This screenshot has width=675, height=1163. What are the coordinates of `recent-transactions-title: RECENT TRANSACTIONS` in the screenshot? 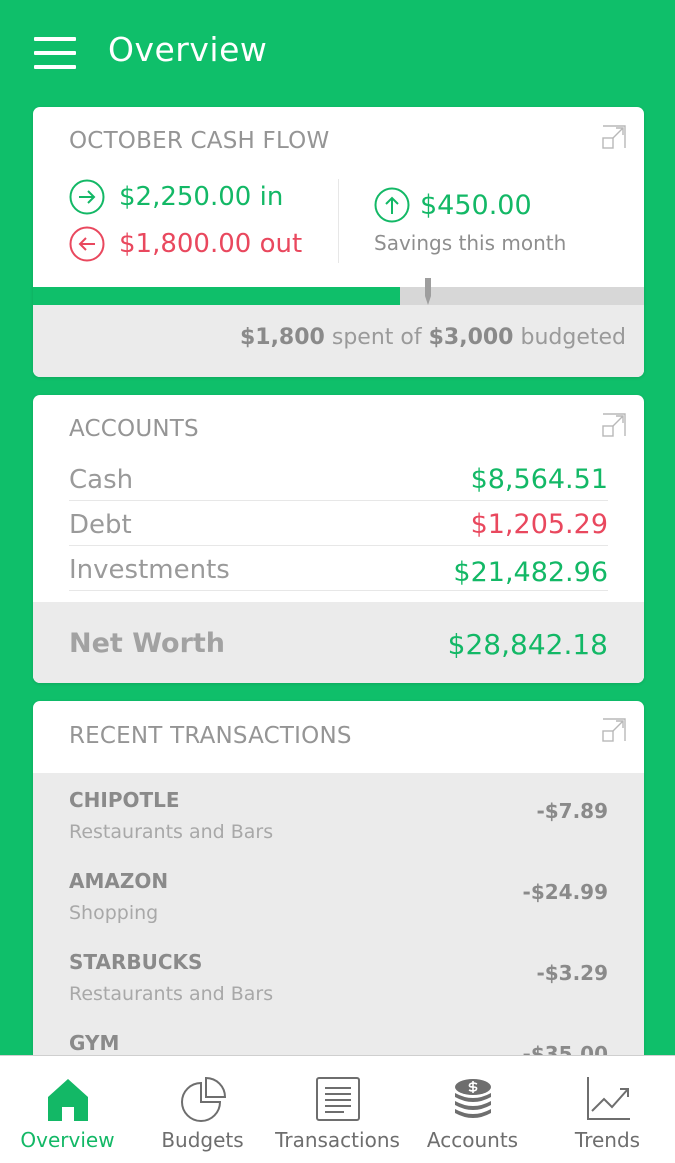 It's located at (210, 736).